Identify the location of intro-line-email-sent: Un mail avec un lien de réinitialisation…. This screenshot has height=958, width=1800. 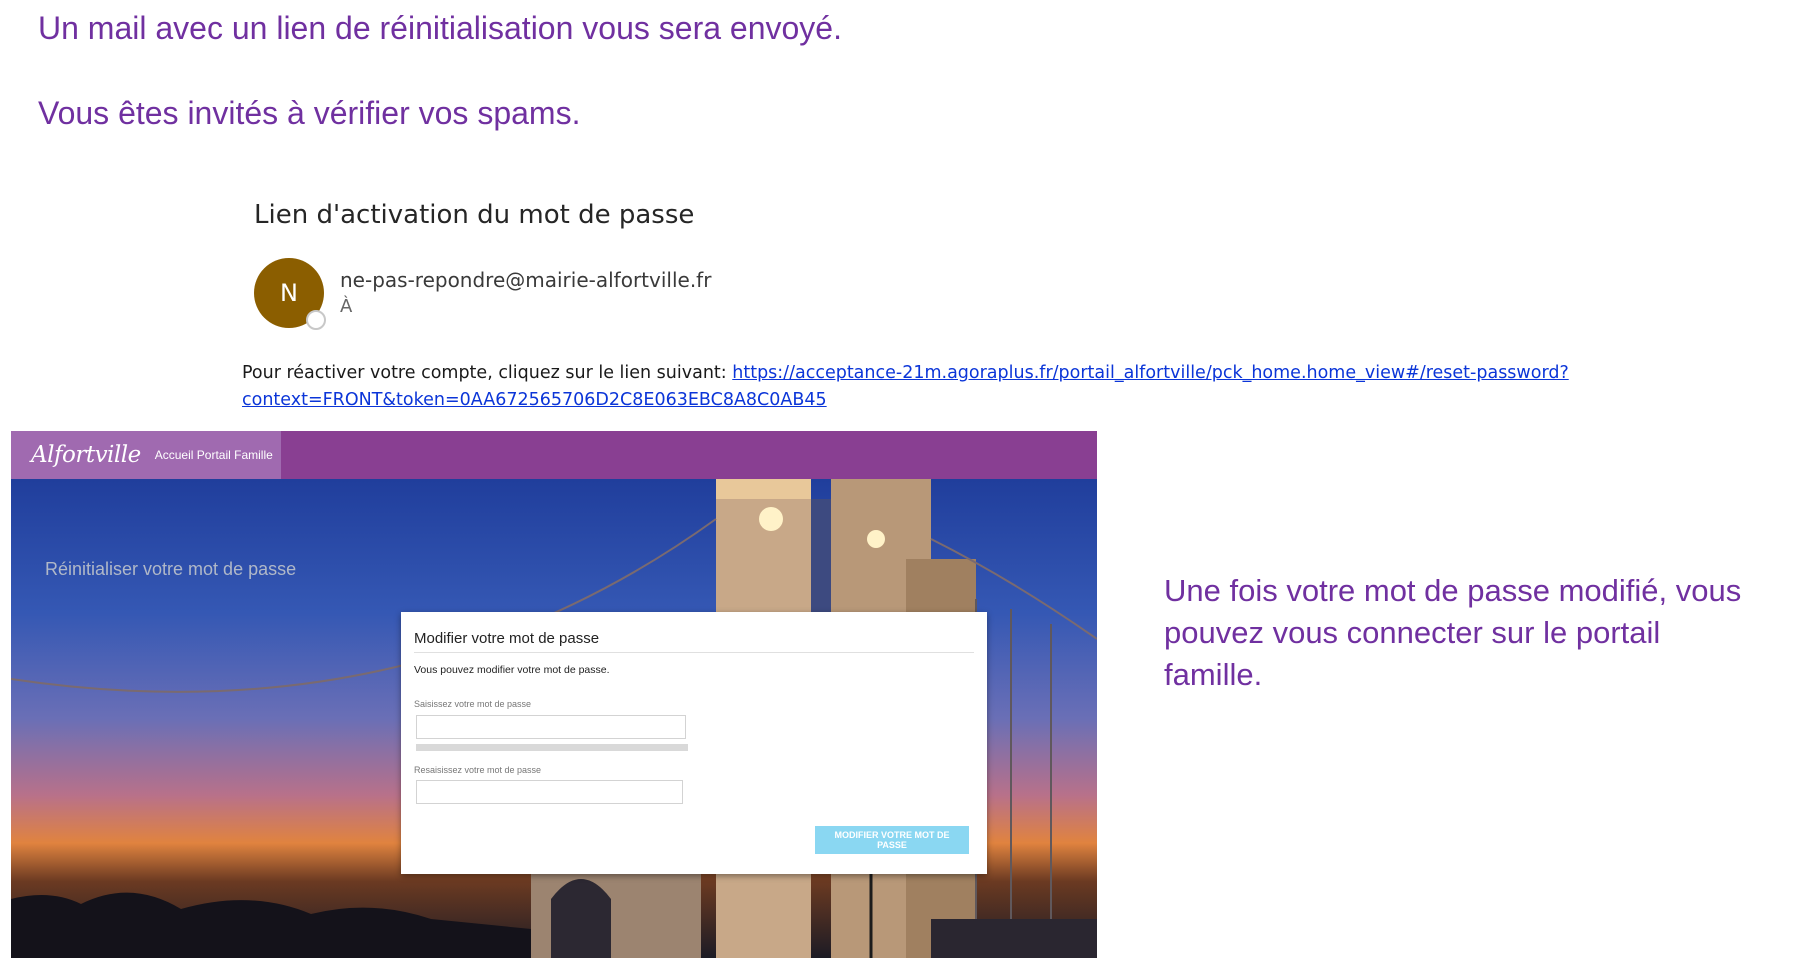
(440, 28).